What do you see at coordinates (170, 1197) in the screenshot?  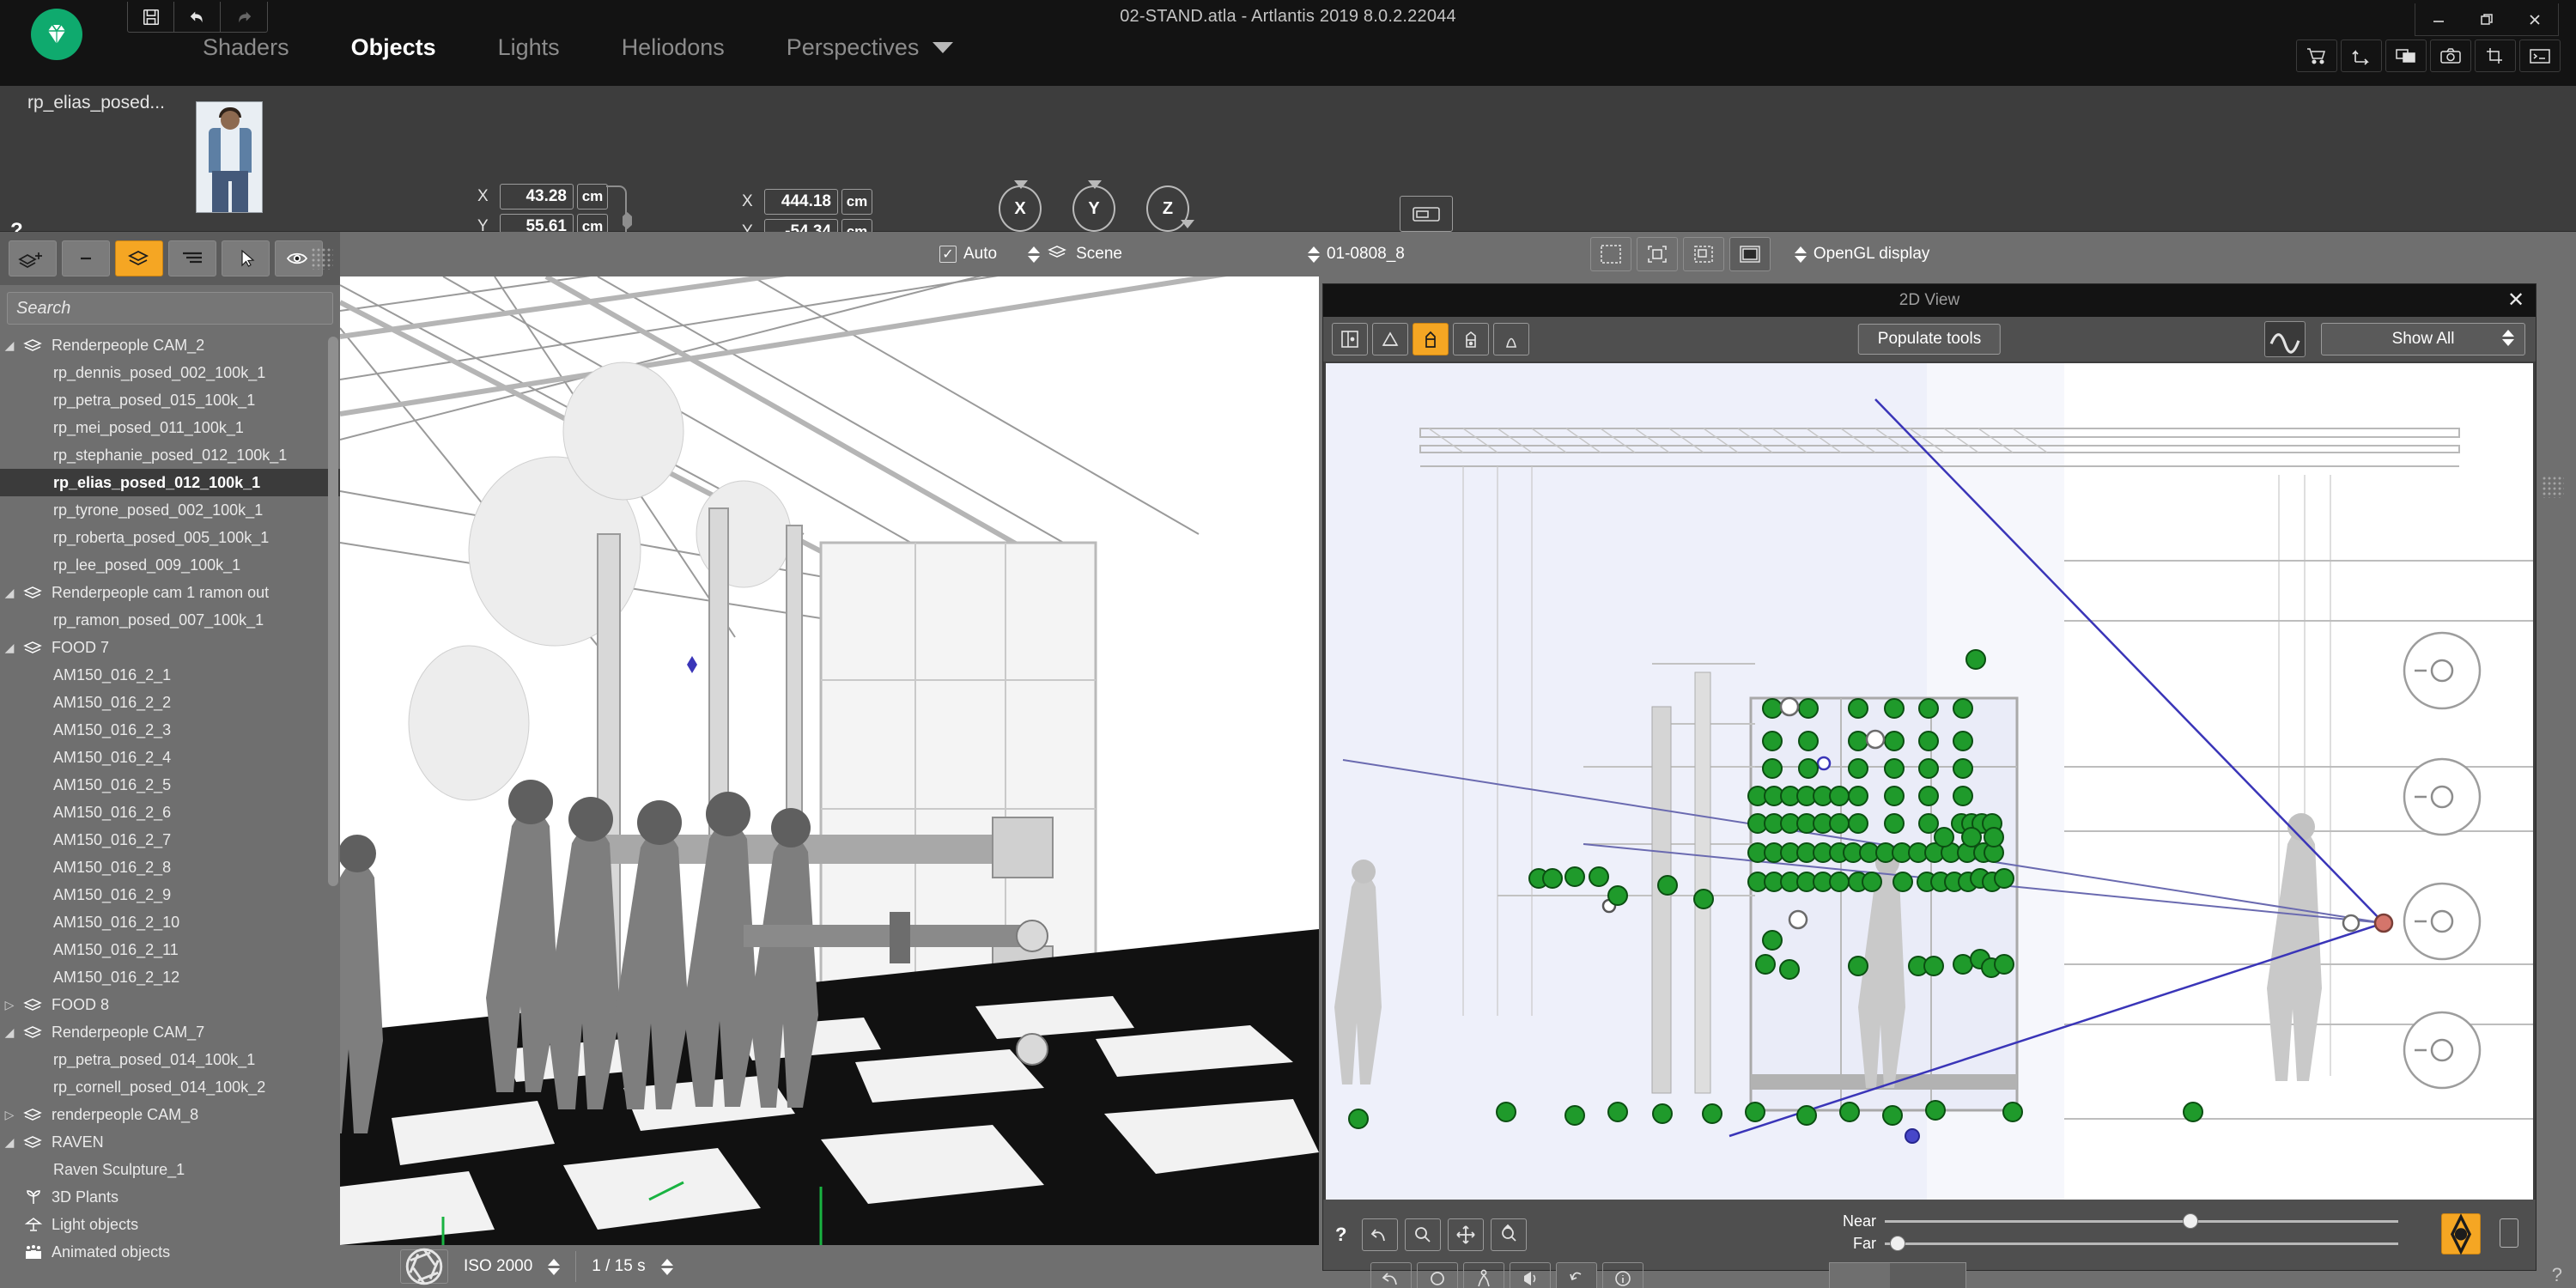 I see `tree-item: 3D Plants` at bounding box center [170, 1197].